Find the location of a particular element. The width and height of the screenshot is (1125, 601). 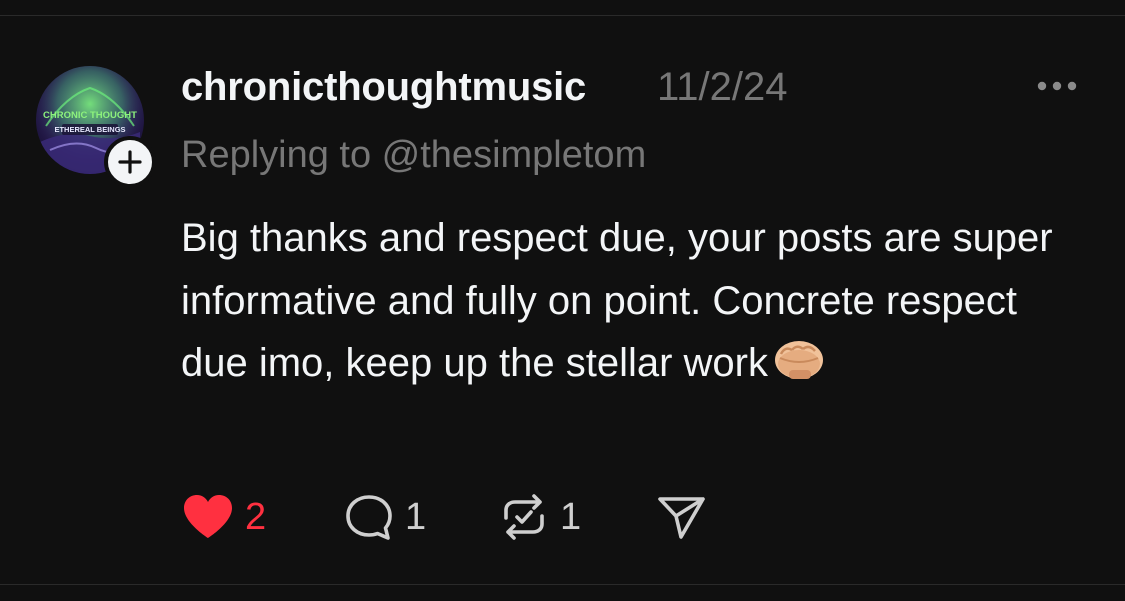

post-author-username: chronicthoughtmusic is located at coordinates (383, 87).